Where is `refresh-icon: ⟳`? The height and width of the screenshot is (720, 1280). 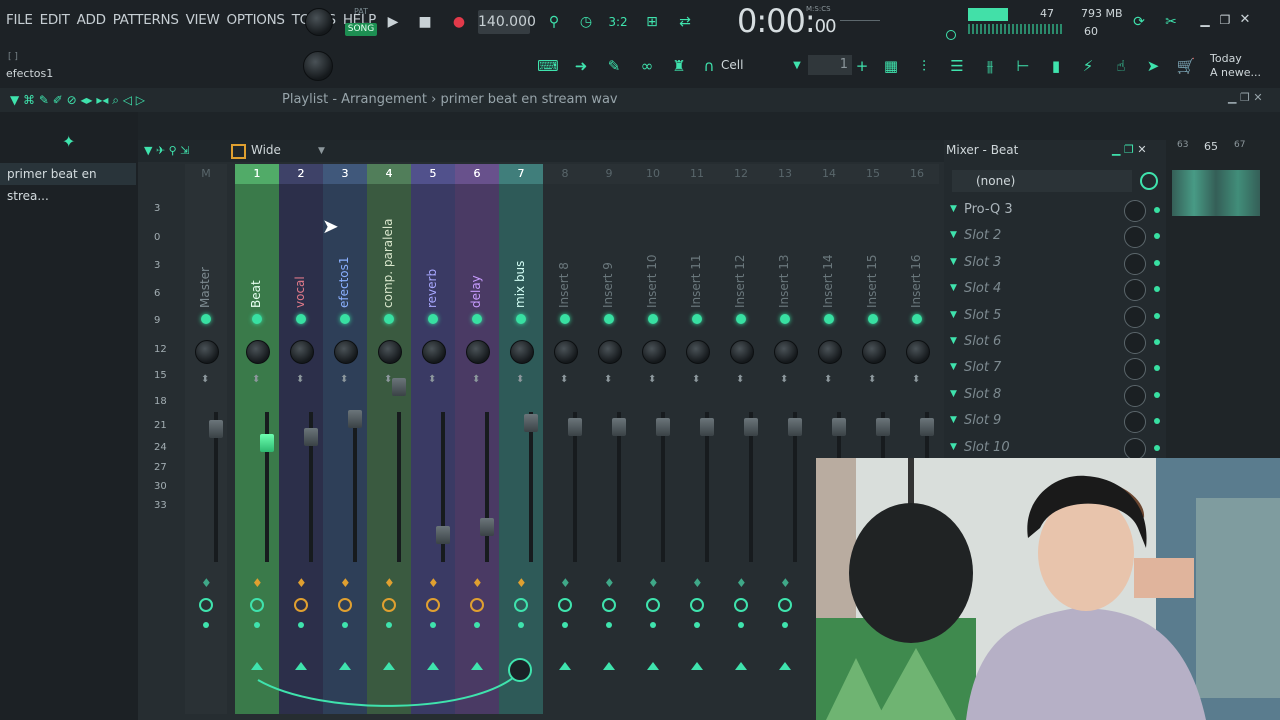
refresh-icon: ⟳ is located at coordinates (1139, 22).